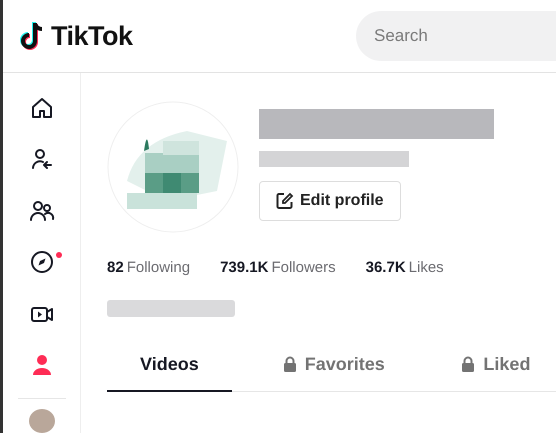  I want to click on profile-tab: Videos, so click(169, 367).